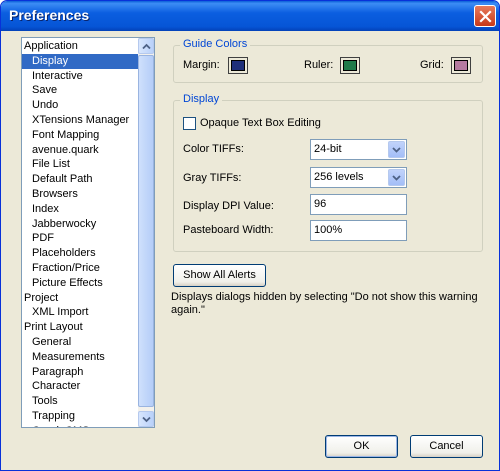 This screenshot has height=471, width=500. I want to click on category-group-item: Application, so click(80, 46).